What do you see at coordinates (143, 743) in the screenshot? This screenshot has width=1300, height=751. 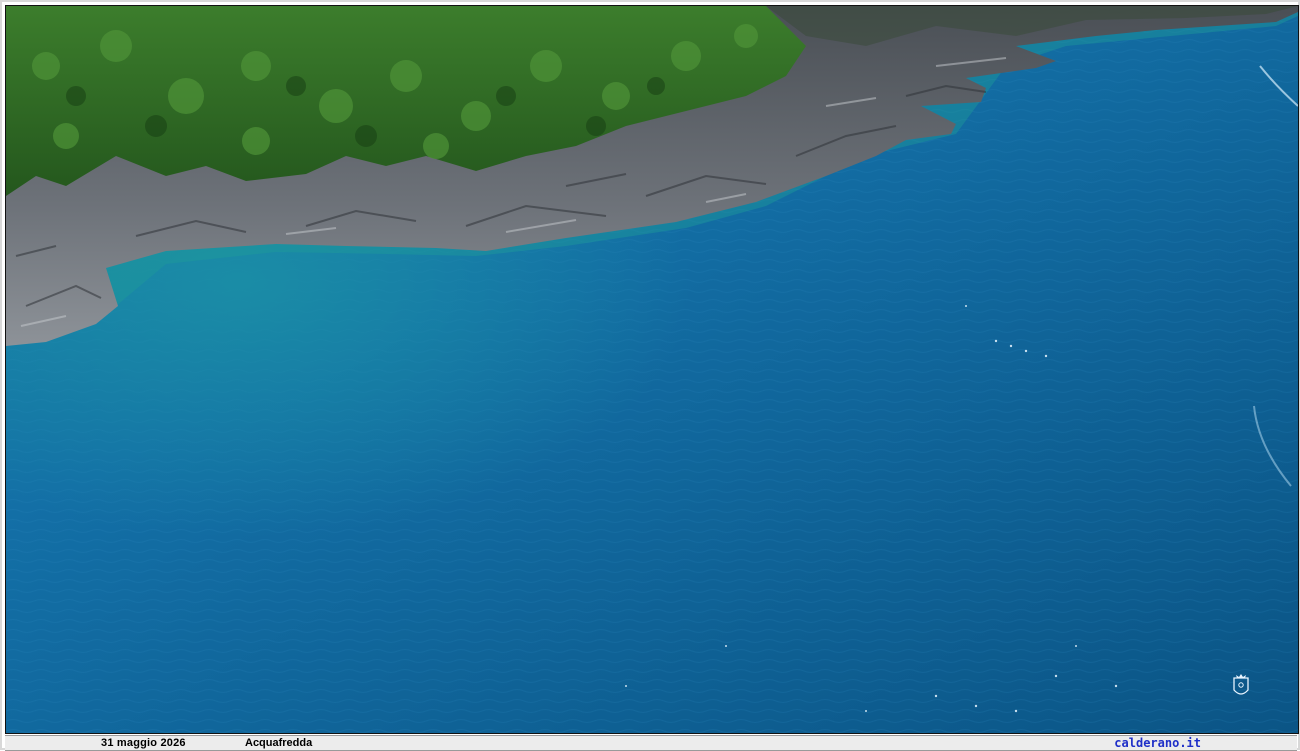 I see `photo-date: 31 maggio 2026` at bounding box center [143, 743].